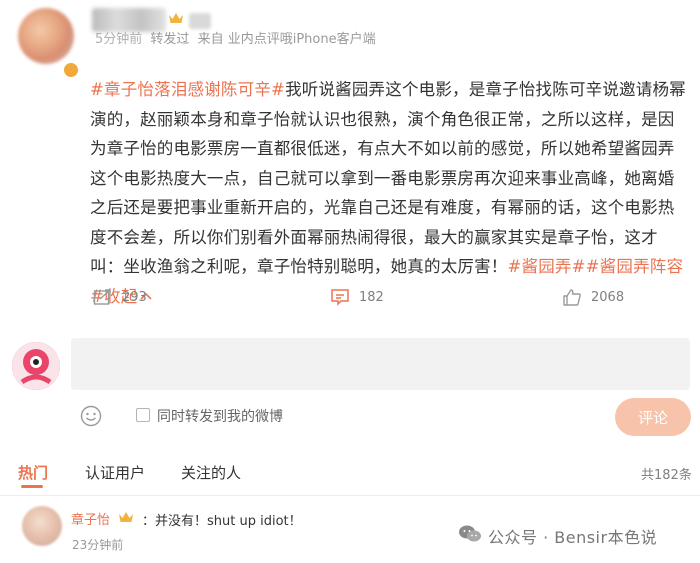  Describe the element at coordinates (380, 364) in the screenshot. I see `comment-input` at that location.